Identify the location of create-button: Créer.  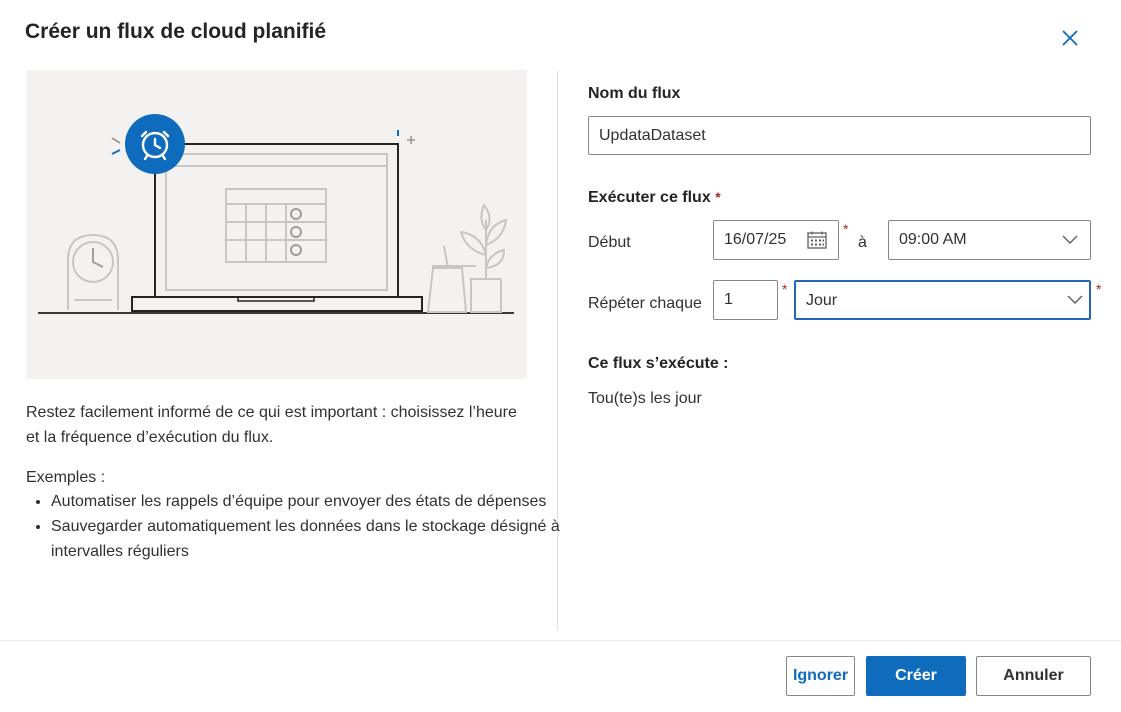
(916, 676).